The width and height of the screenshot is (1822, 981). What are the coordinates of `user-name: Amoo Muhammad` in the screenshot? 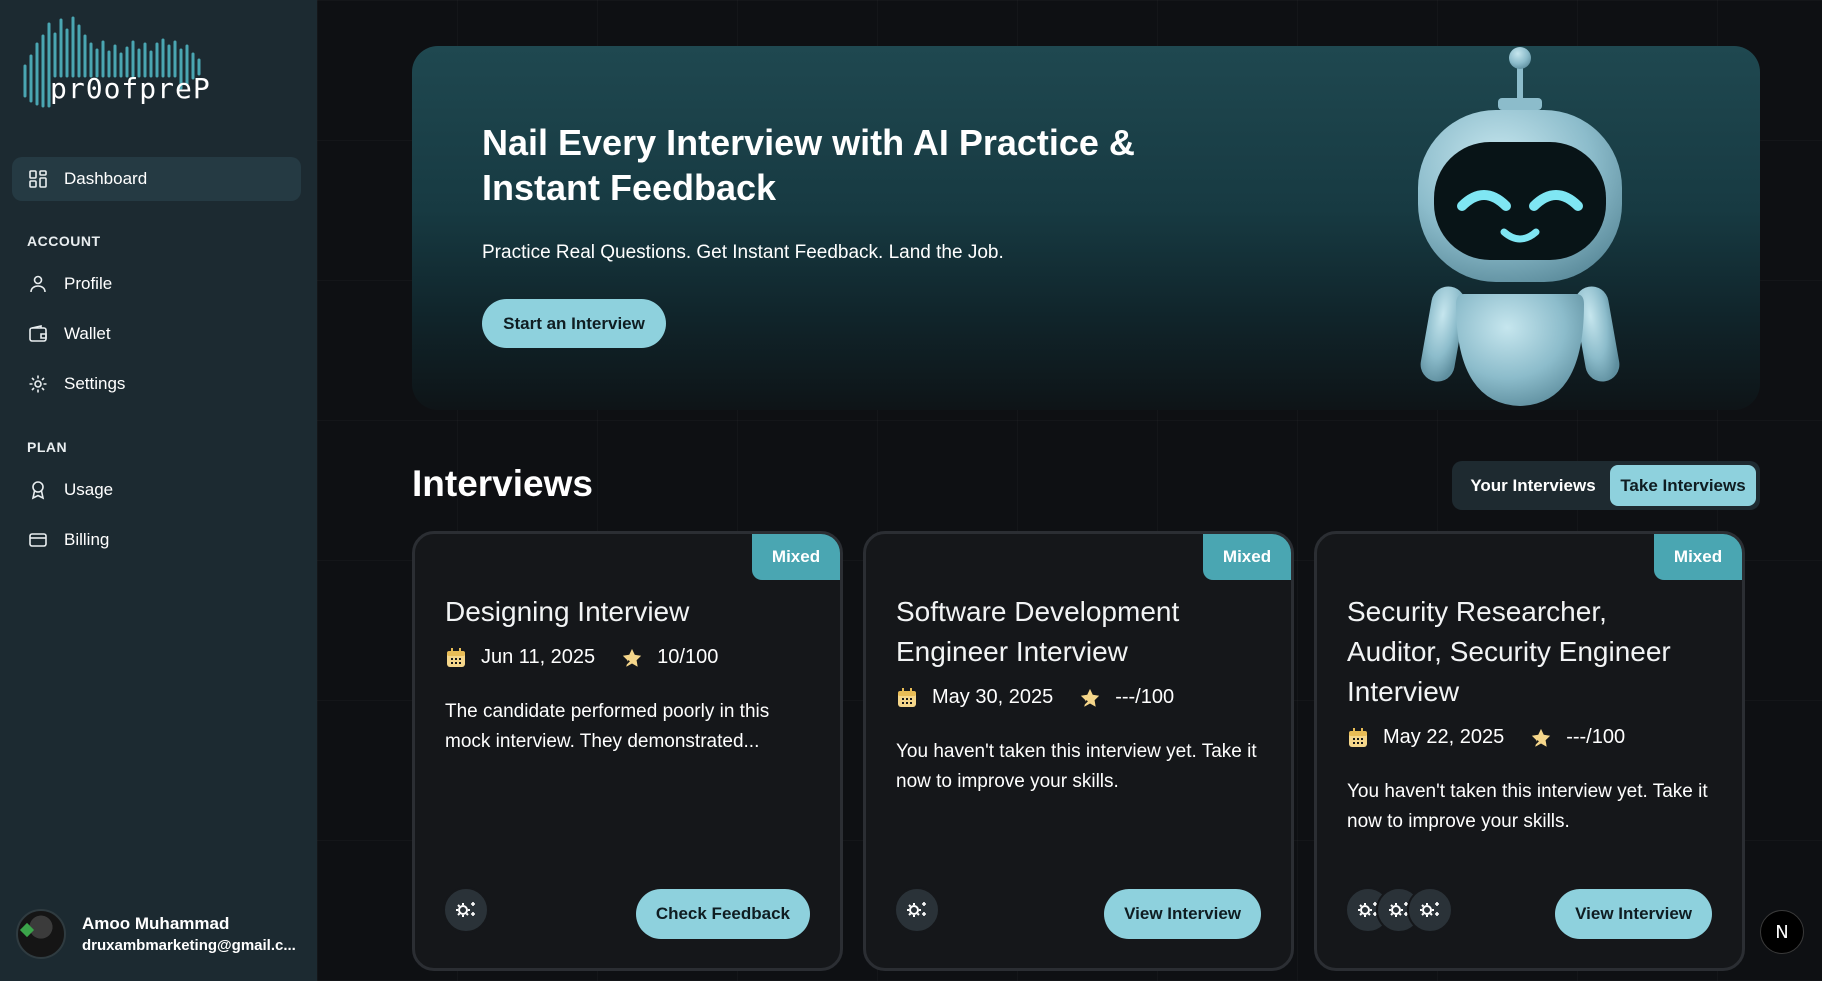 It's located at (156, 923).